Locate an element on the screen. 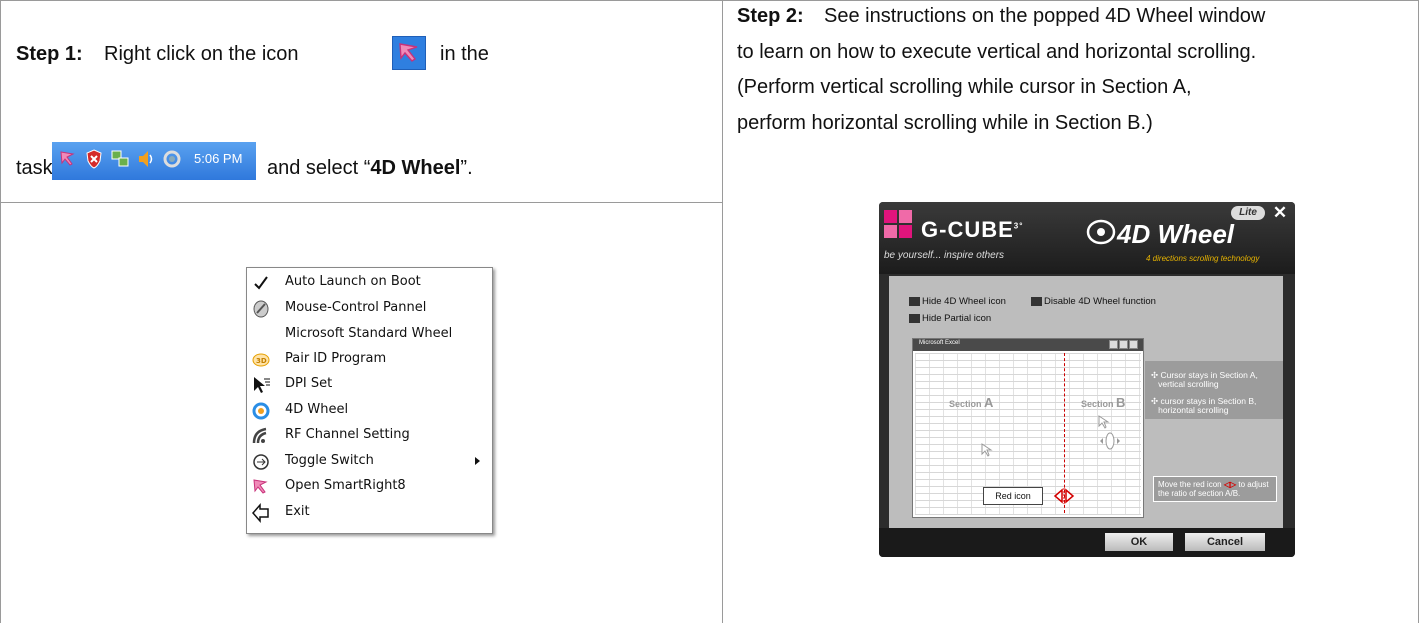 This screenshot has width=1420, height=624. section-b-letter: B is located at coordinates (1121, 402).